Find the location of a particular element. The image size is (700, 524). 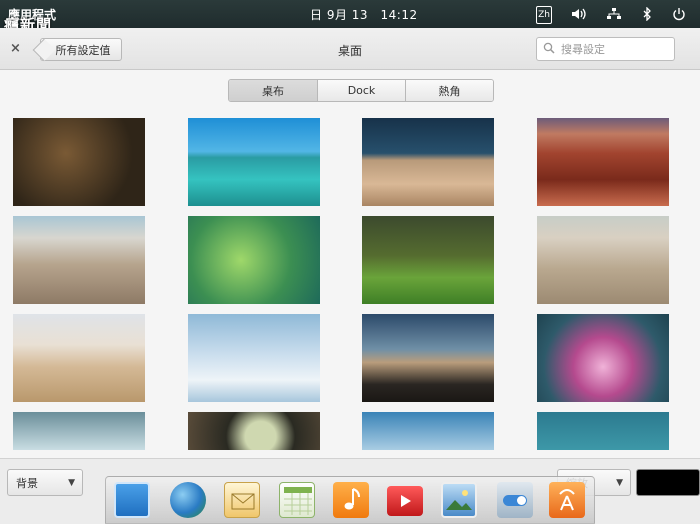

search-placeholder: 搜尋設定 is located at coordinates (583, 49).